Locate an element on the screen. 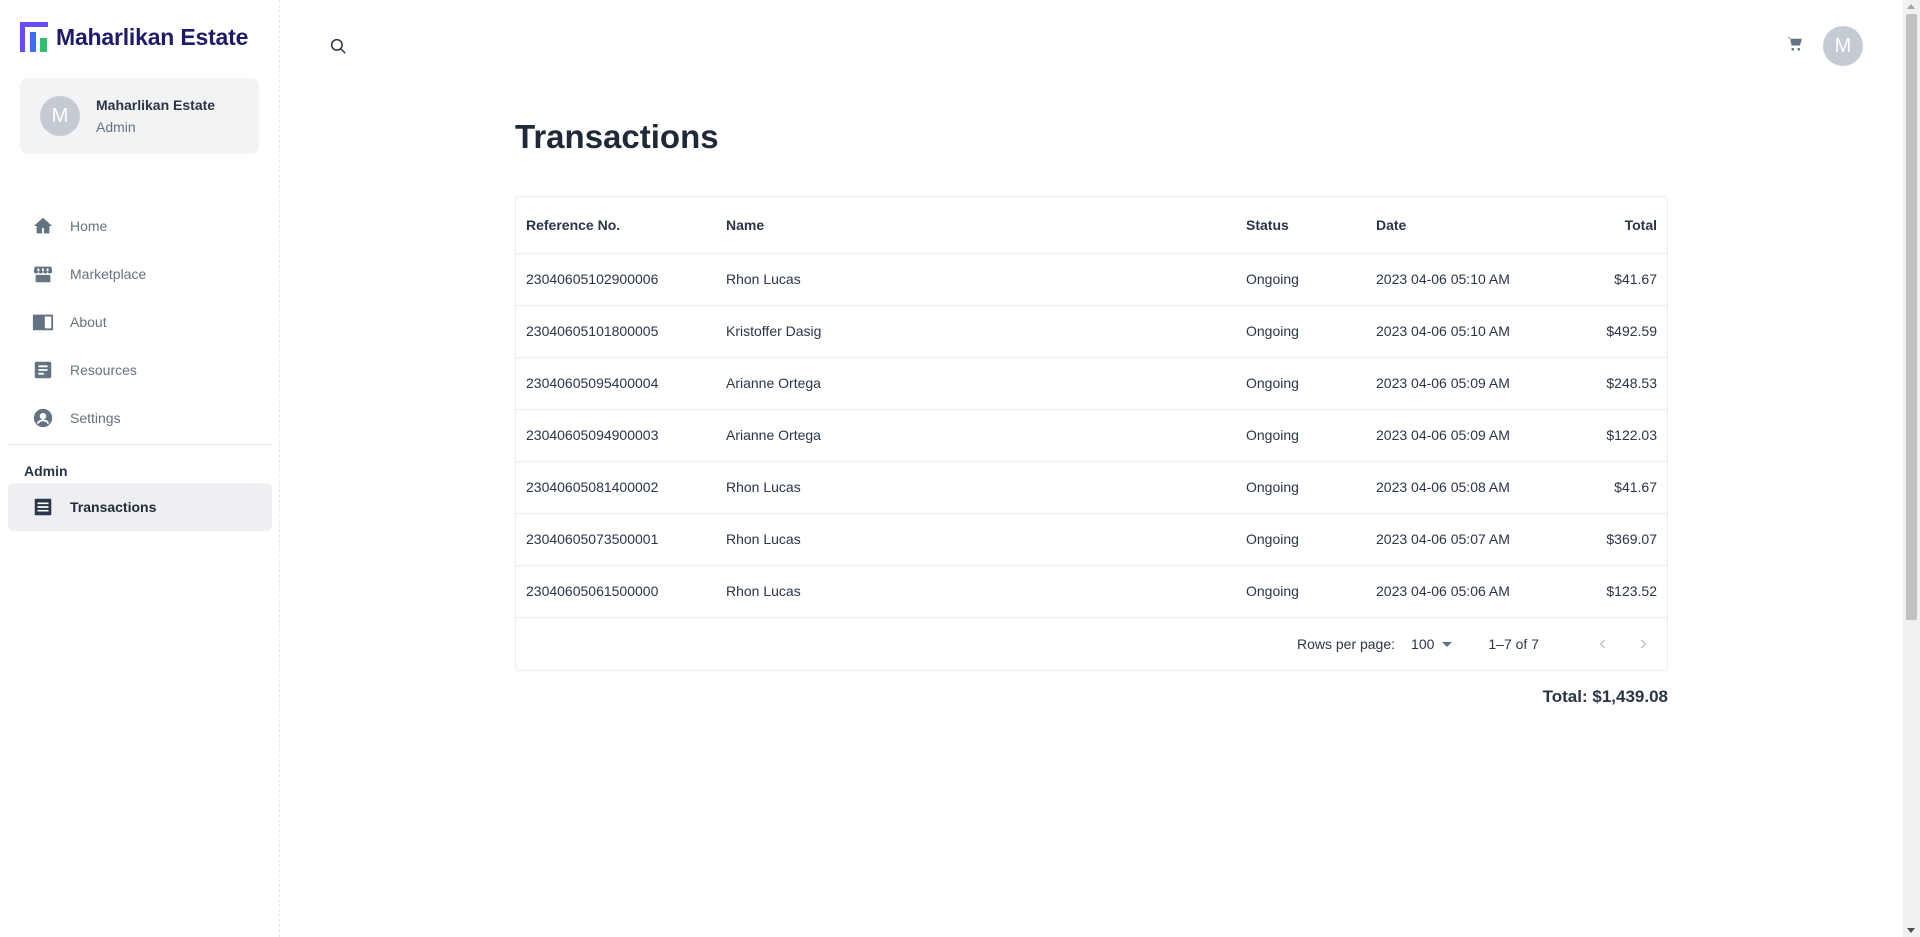 This screenshot has height=937, width=1920. cell-reference: 23040605094900003 is located at coordinates (592, 435).